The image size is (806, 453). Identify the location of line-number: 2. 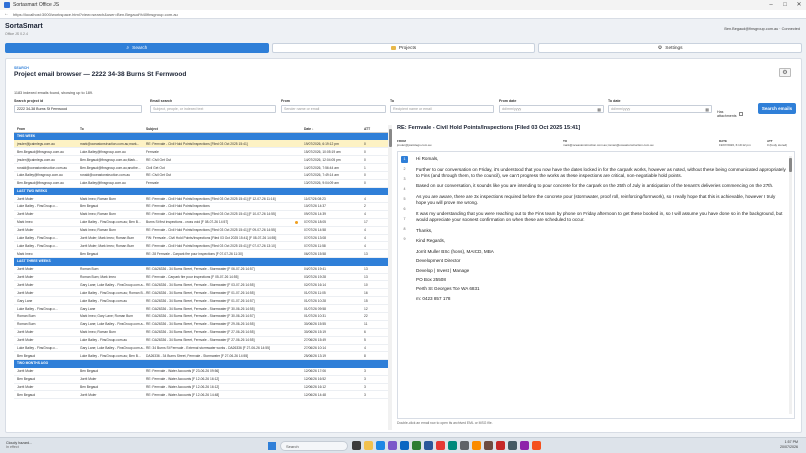
(404, 169).